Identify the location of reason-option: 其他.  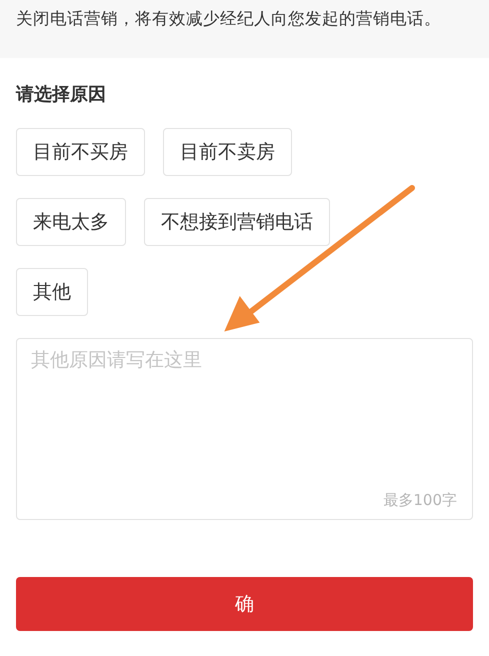
(52, 292).